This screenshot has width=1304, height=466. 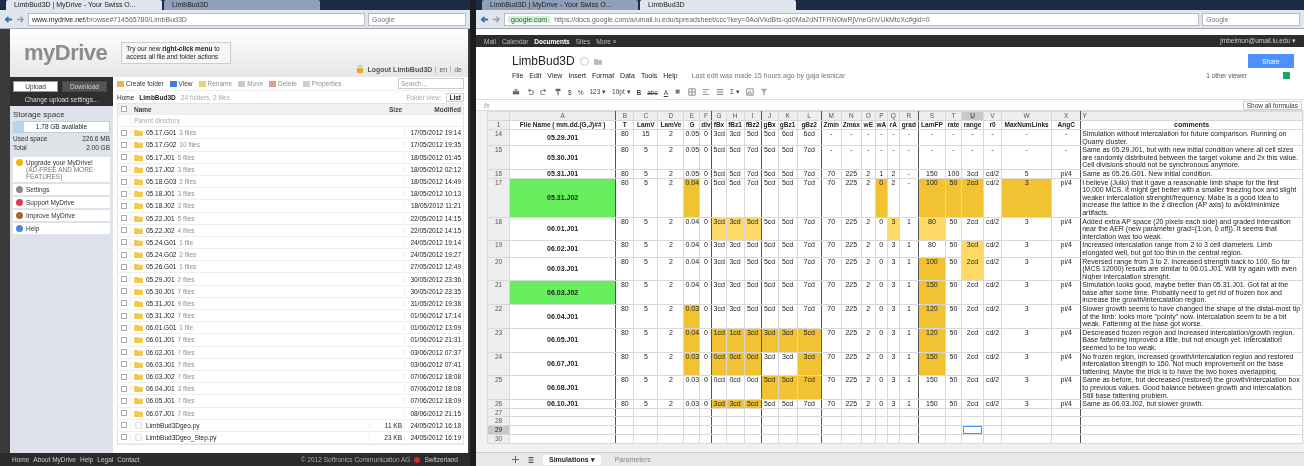 I want to click on viewer-icon, so click(x=1286, y=75).